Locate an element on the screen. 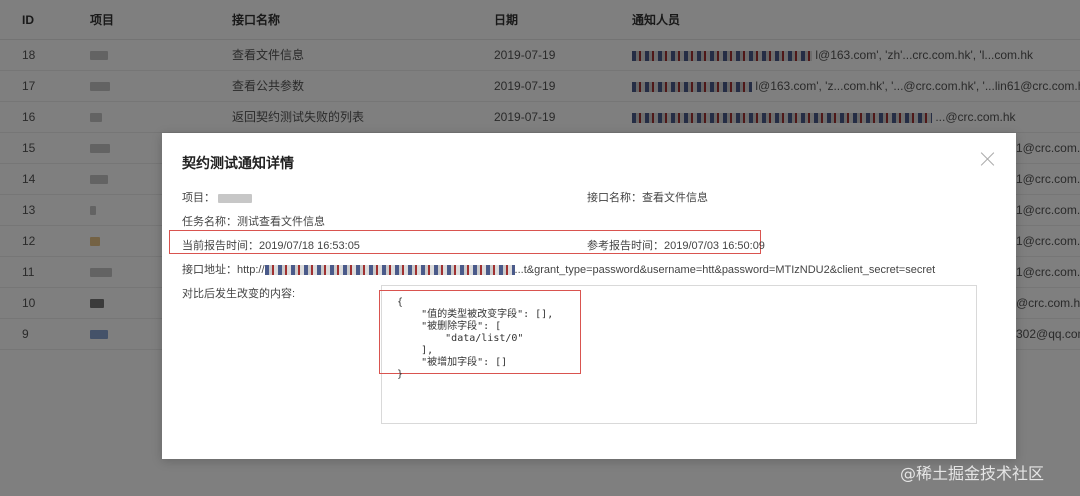  diff-label: 对比后发生改变的内容: is located at coordinates (239, 294).